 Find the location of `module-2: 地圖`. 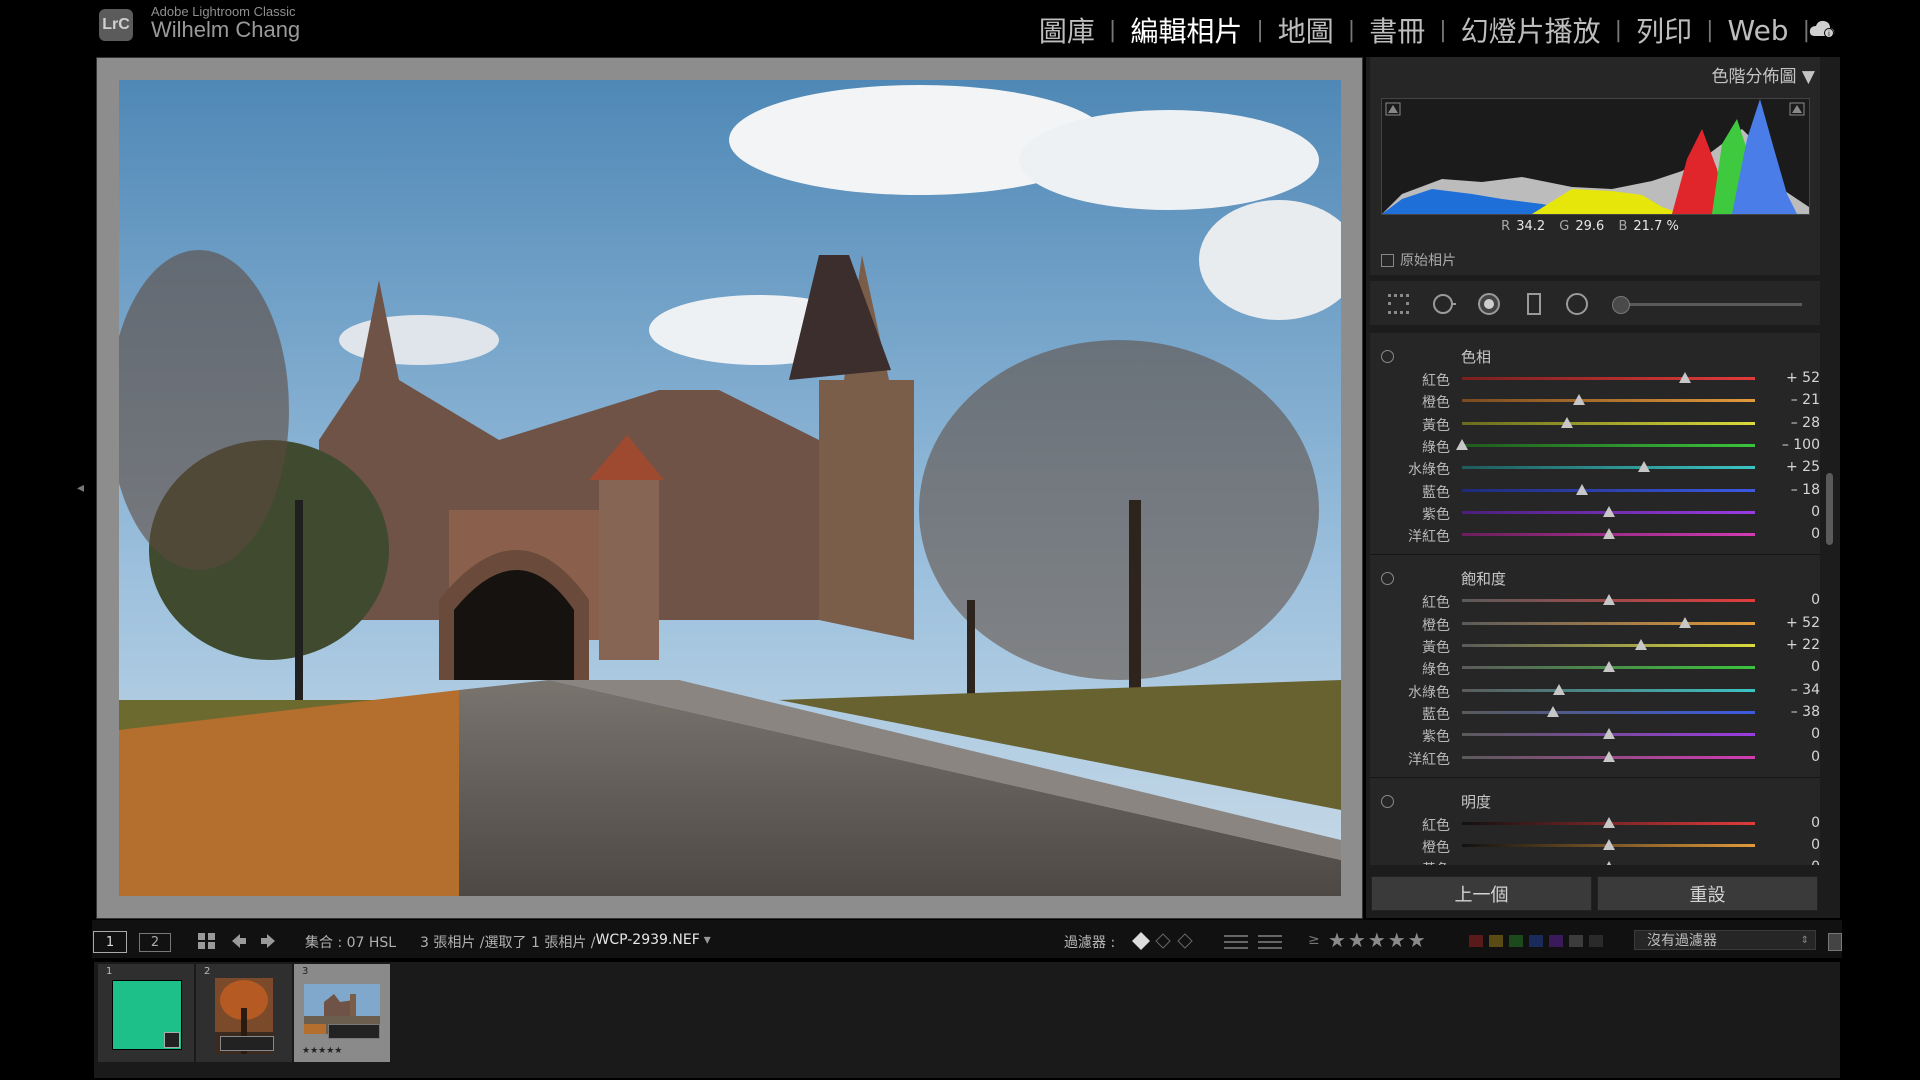

module-2: 地圖 is located at coordinates (1306, 30).